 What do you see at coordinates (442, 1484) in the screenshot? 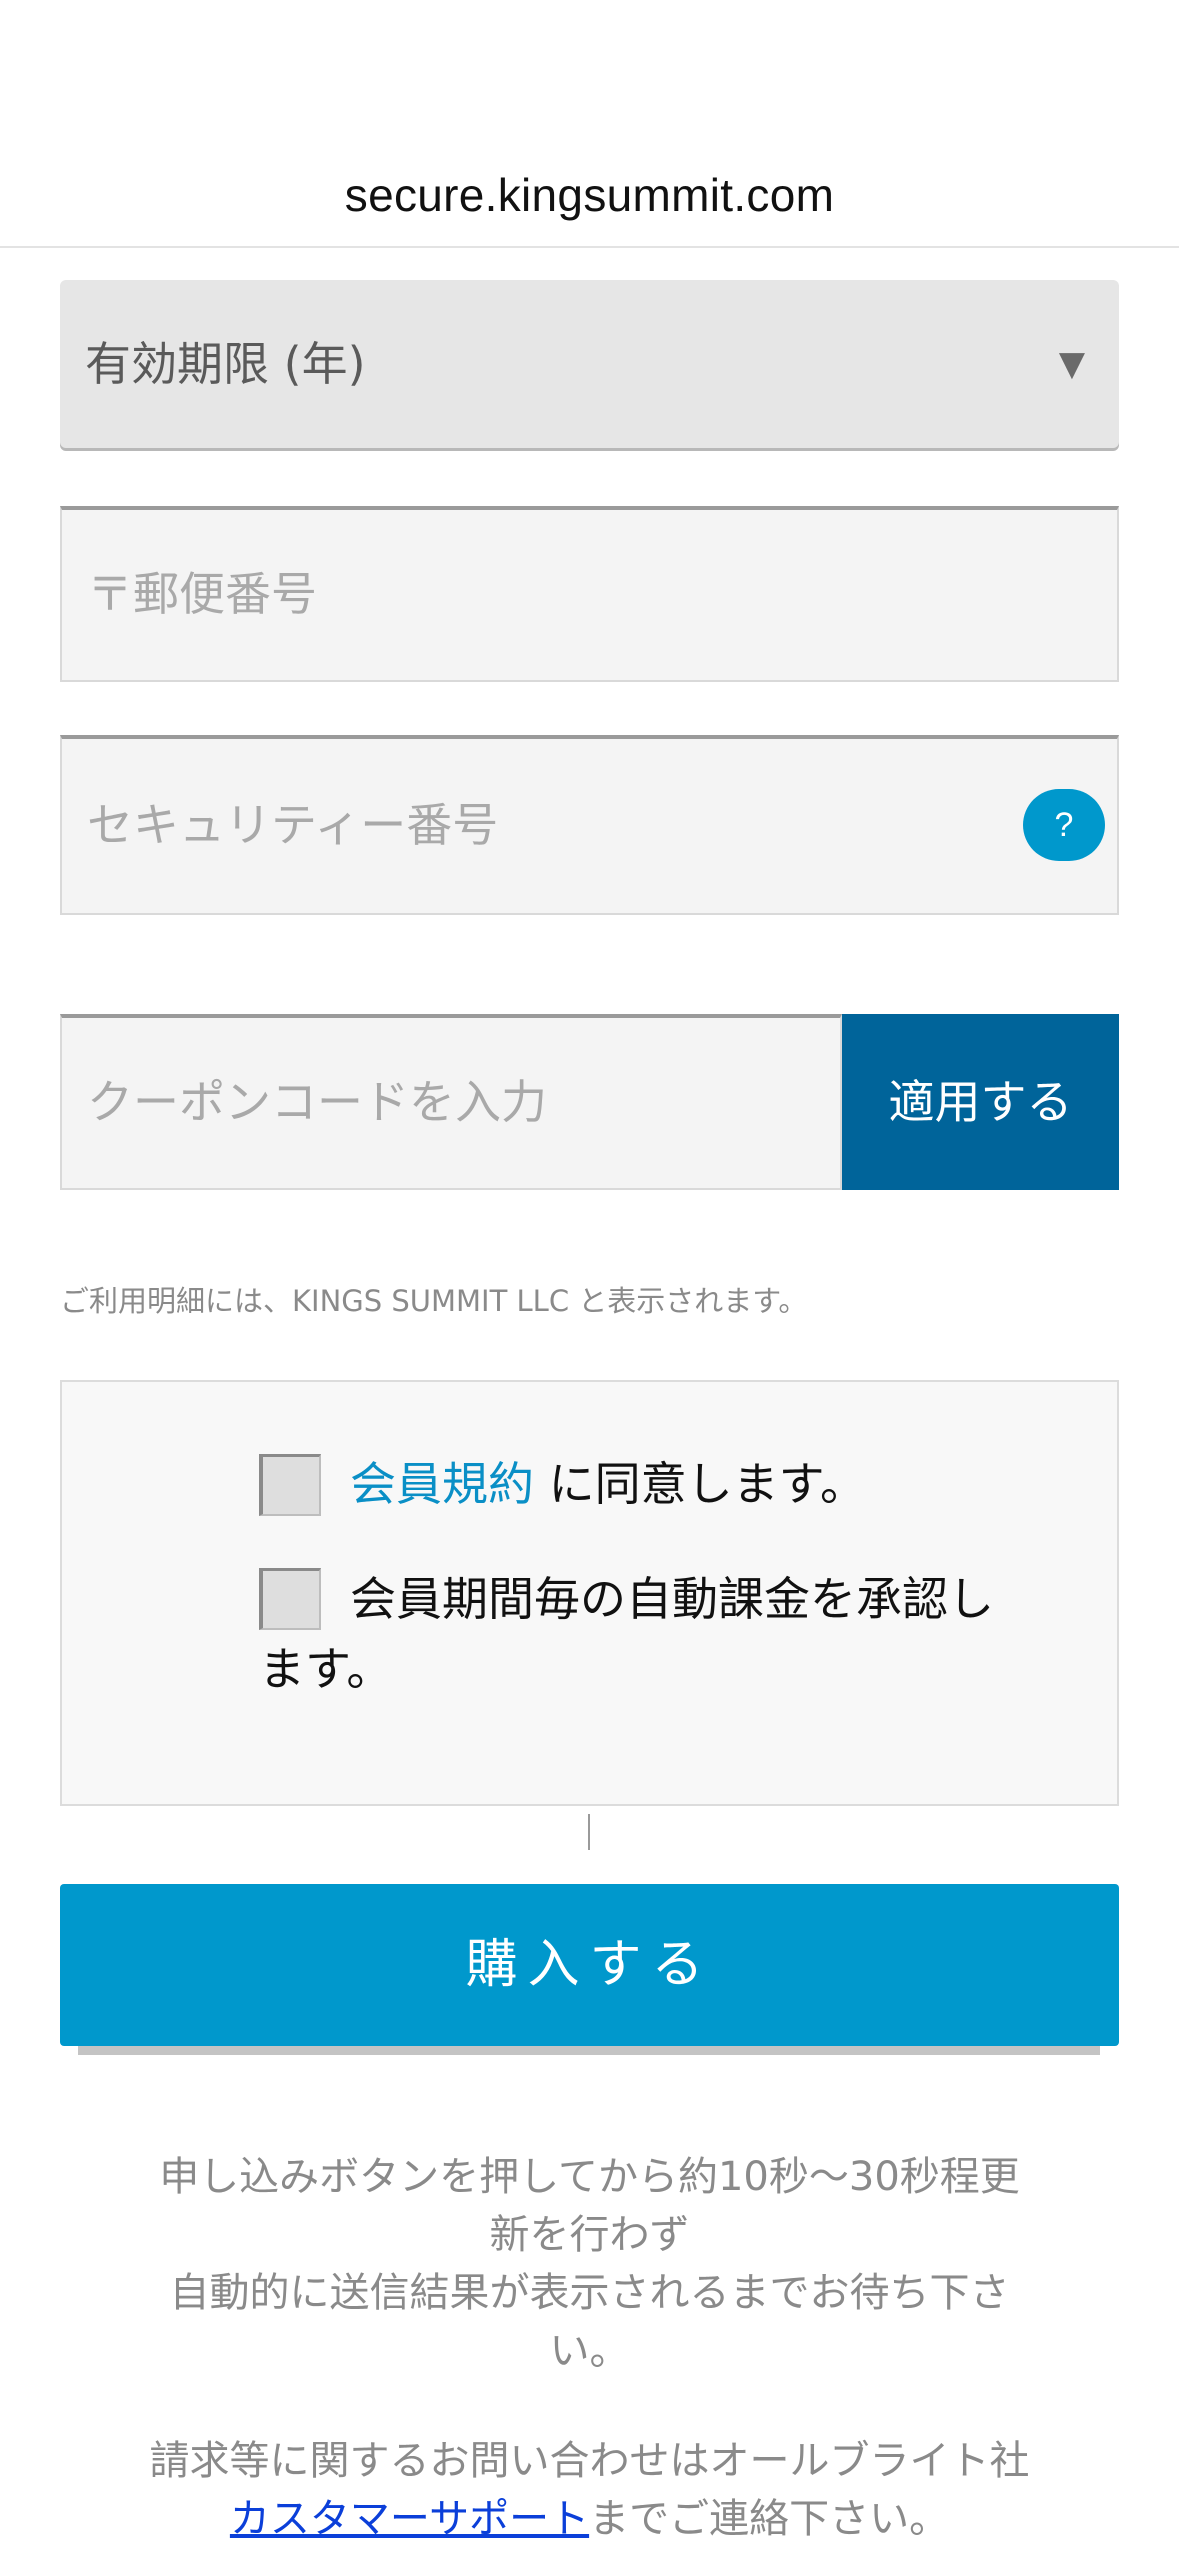
I see `terms-link: 会員規約` at bounding box center [442, 1484].